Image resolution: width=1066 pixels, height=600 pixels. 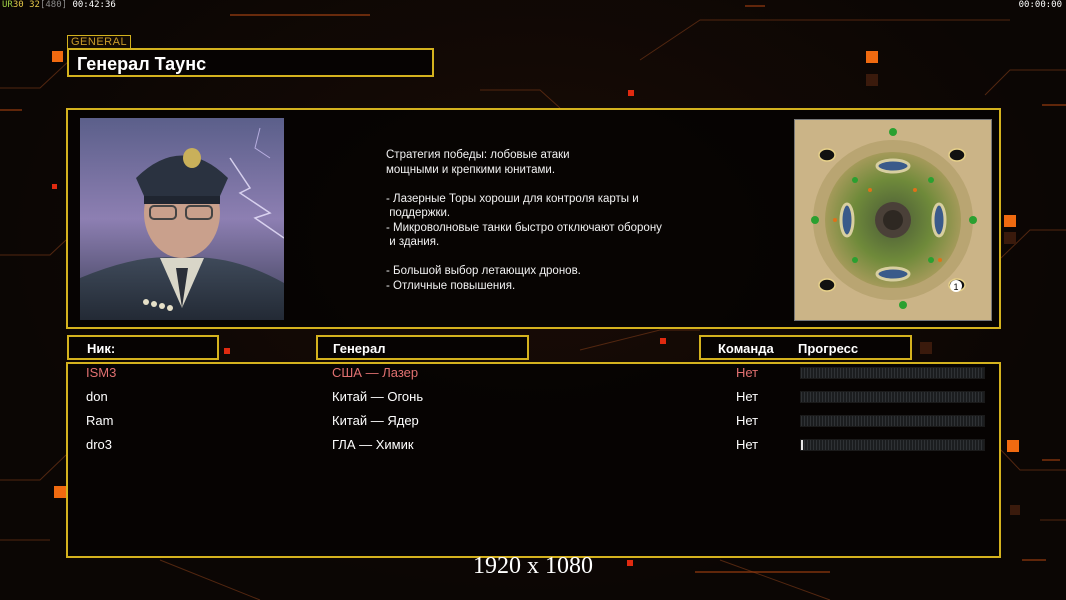 What do you see at coordinates (142, 64) in the screenshot?
I see `general-name: Генерал Таунс` at bounding box center [142, 64].